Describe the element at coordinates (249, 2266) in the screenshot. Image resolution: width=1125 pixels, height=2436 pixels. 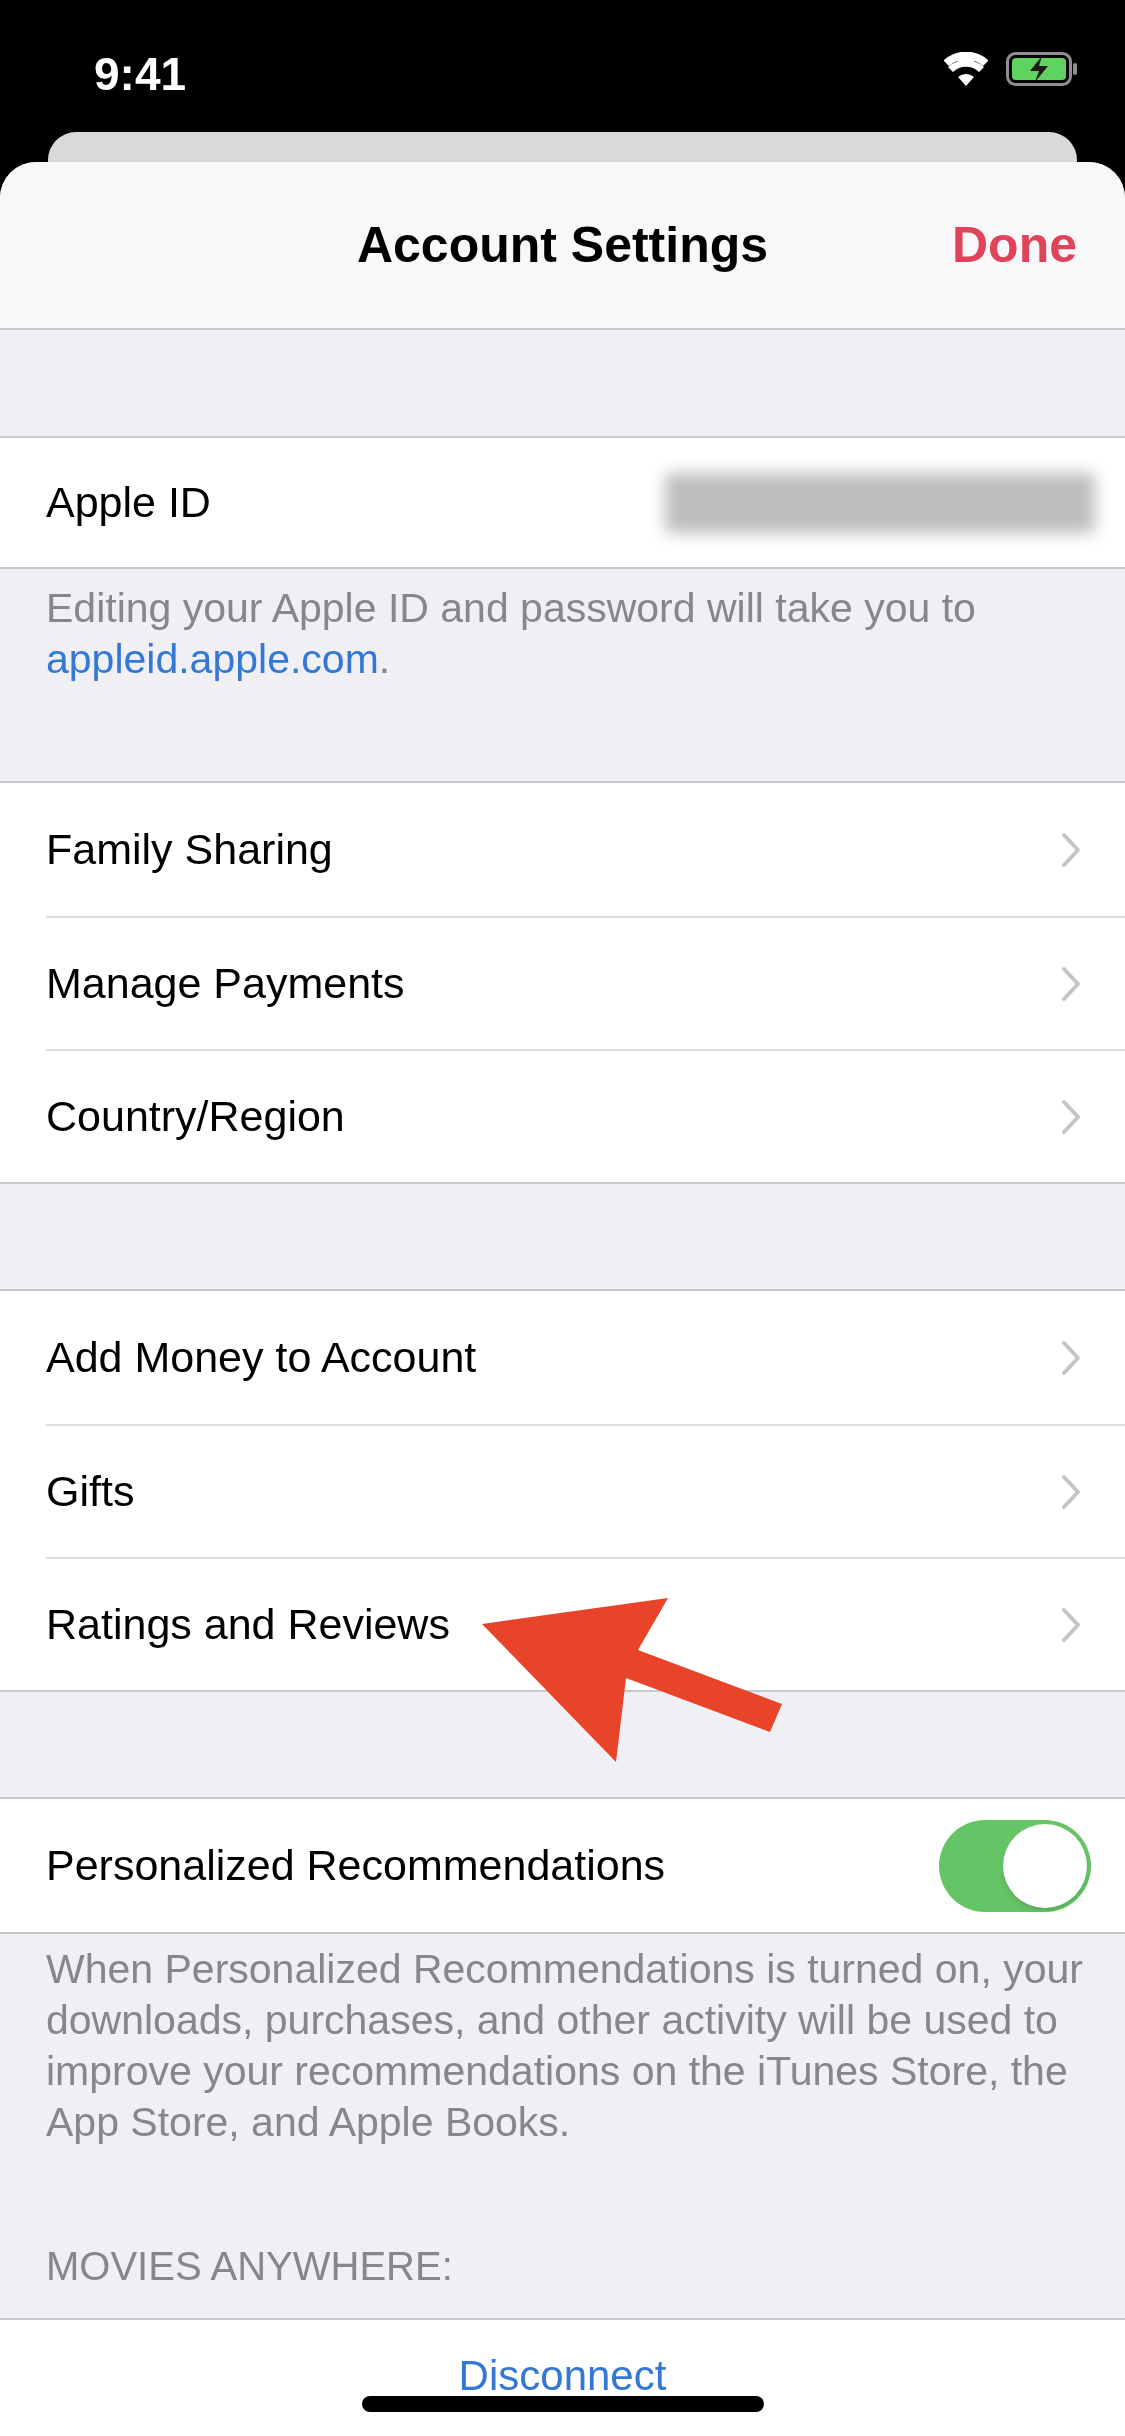
I see `section-header: MOVIES ANYWHERE:` at that location.